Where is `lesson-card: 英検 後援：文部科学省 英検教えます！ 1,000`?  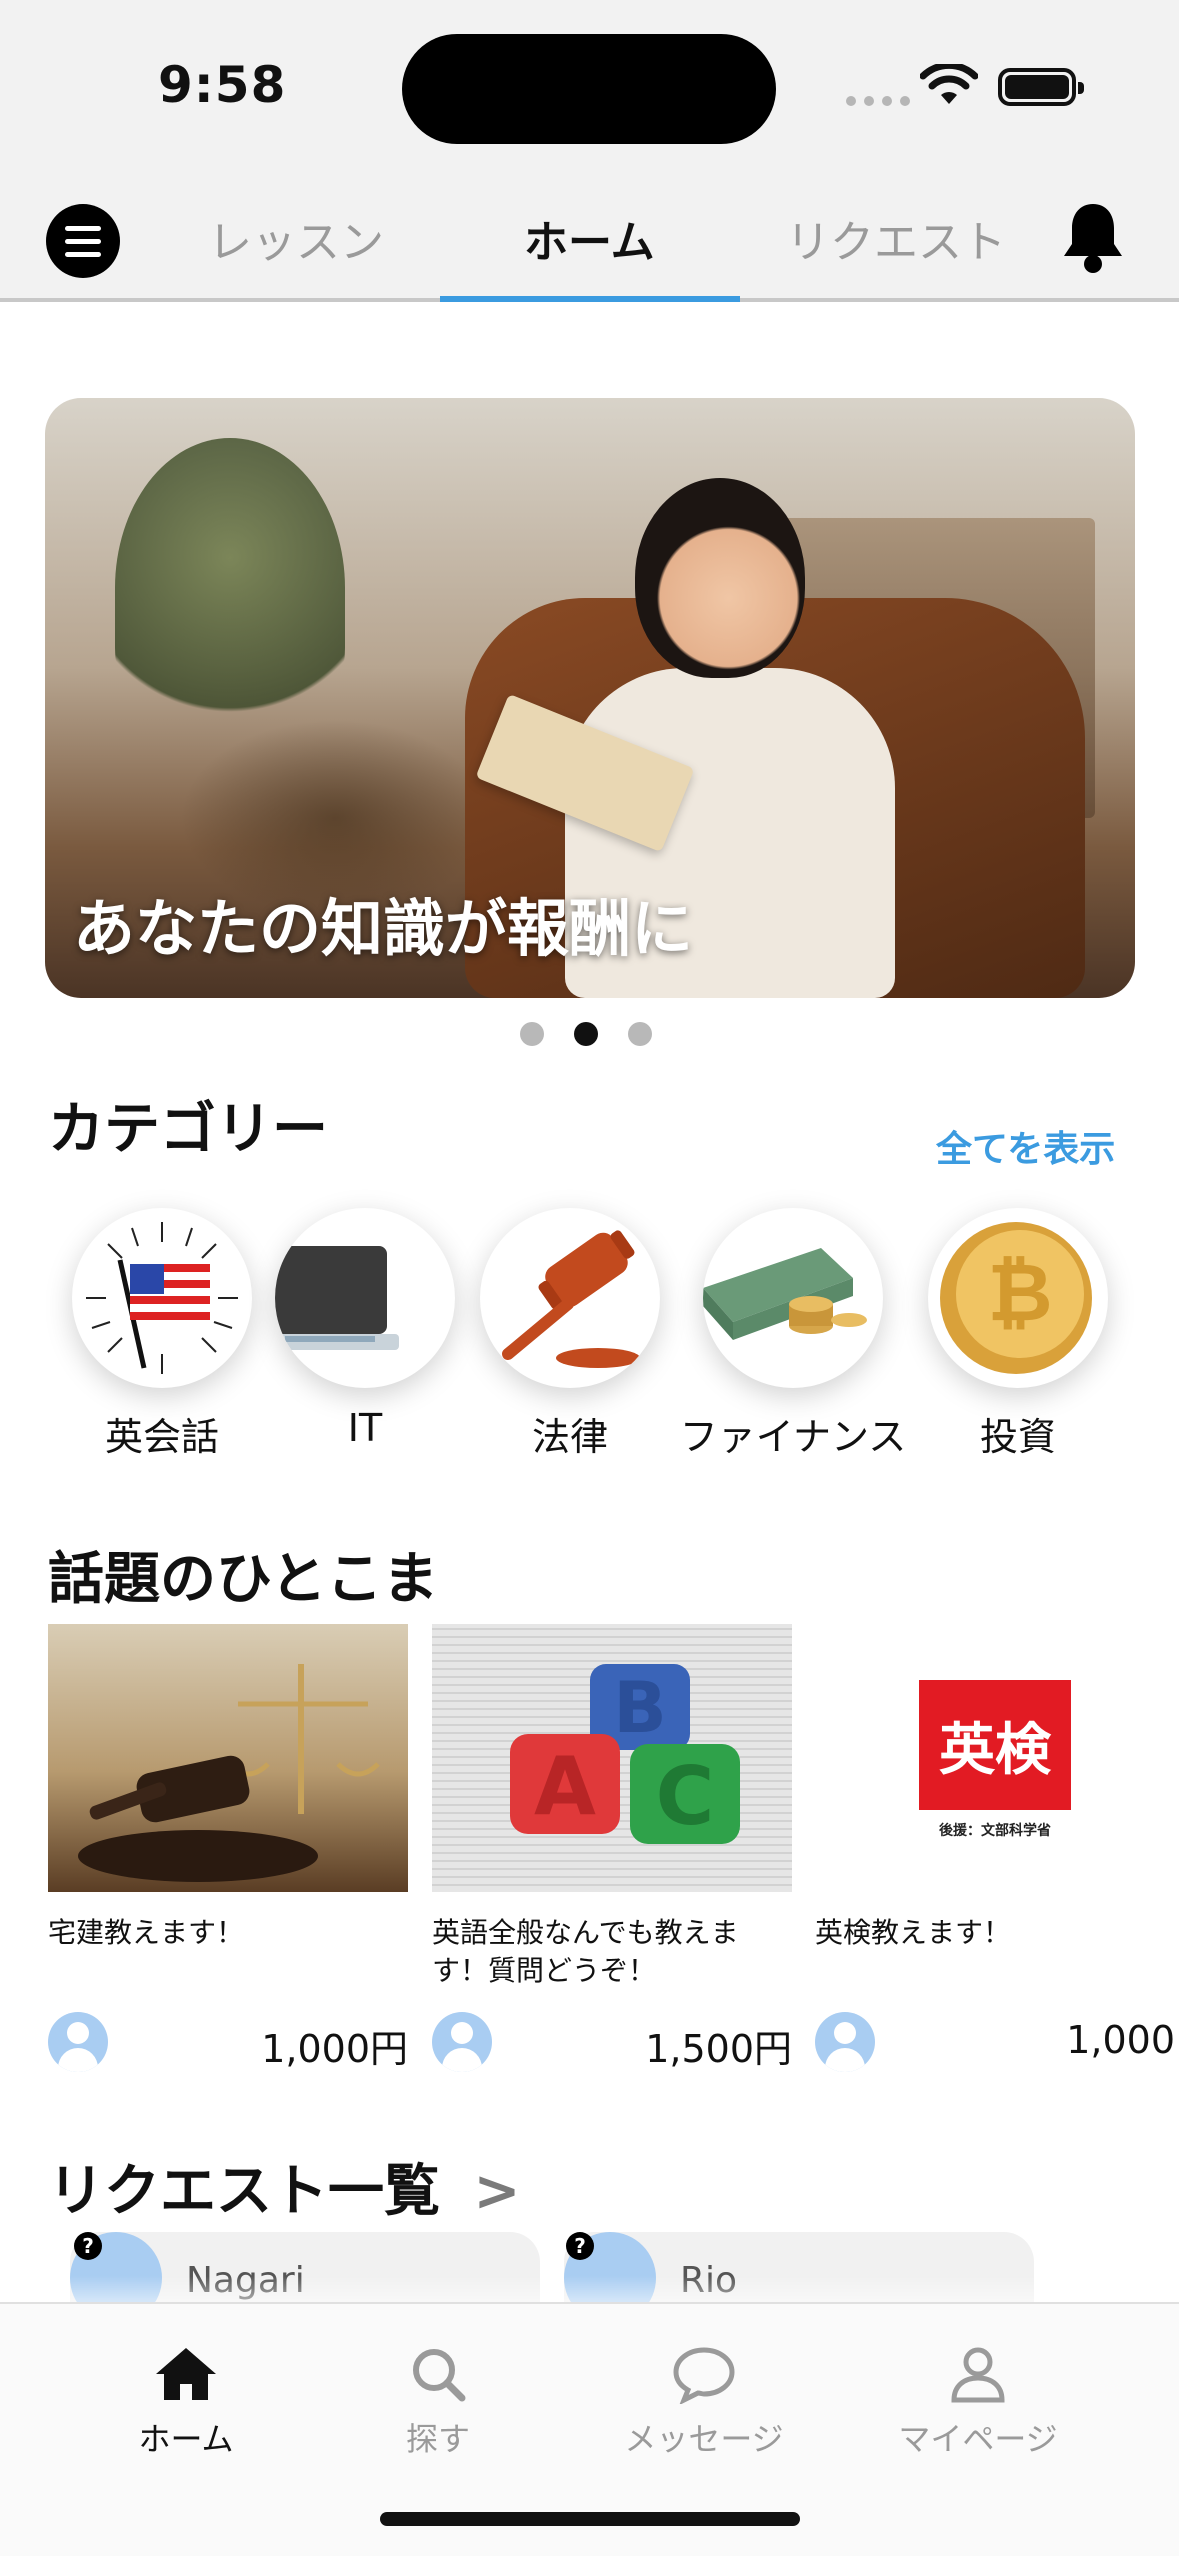 lesson-card: 英検 後援：文部科学省 英検教えます！ 1,000 is located at coordinates (995, 1848).